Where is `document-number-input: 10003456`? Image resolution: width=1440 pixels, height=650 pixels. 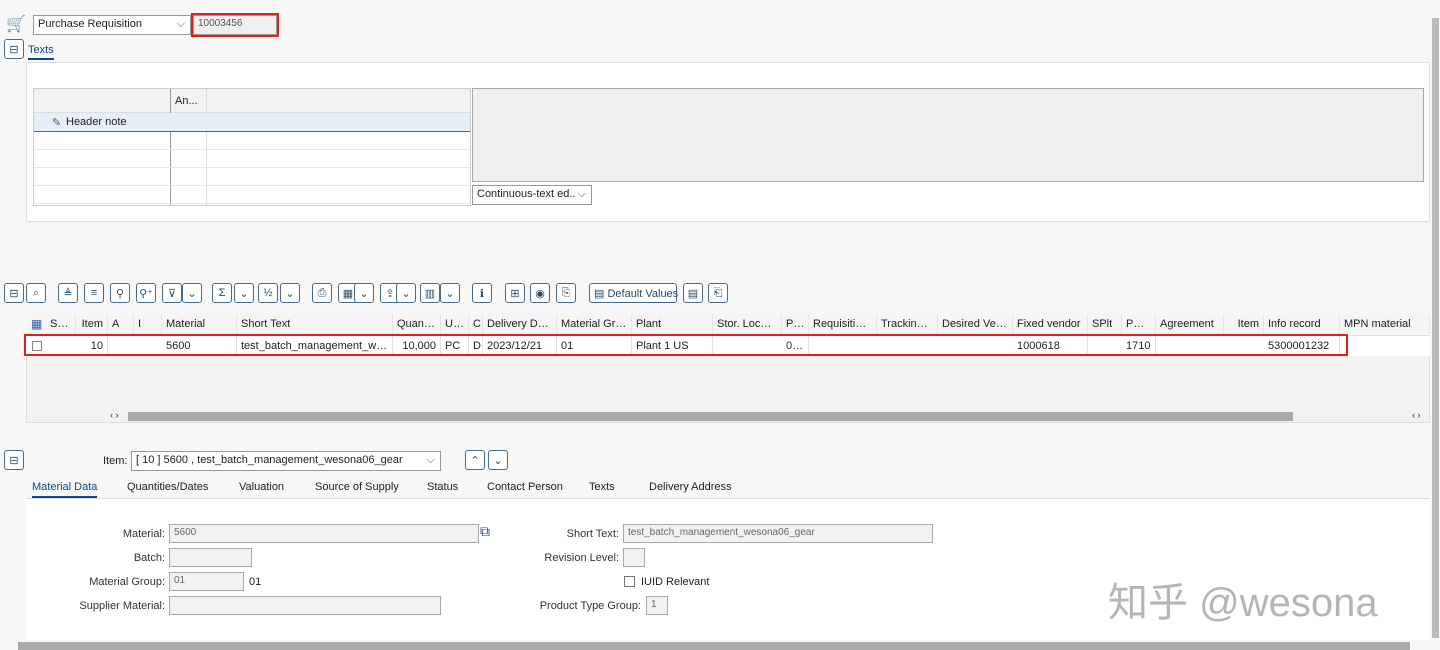 document-number-input: 10003456 is located at coordinates (235, 25).